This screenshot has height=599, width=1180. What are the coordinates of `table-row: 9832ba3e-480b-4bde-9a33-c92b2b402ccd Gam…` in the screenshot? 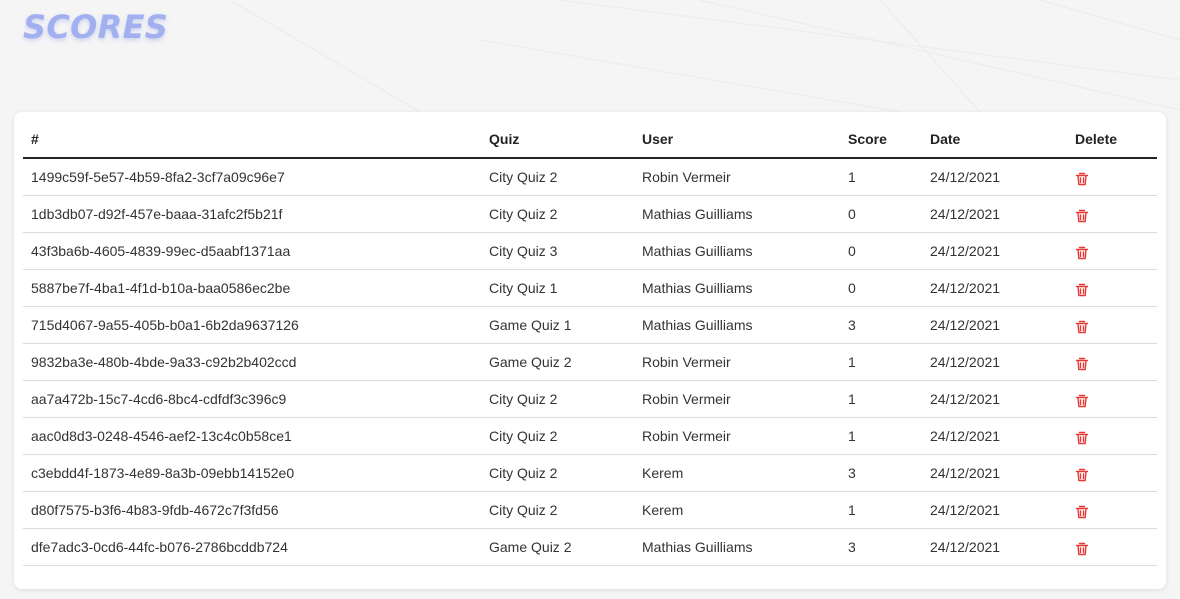 It's located at (590, 362).